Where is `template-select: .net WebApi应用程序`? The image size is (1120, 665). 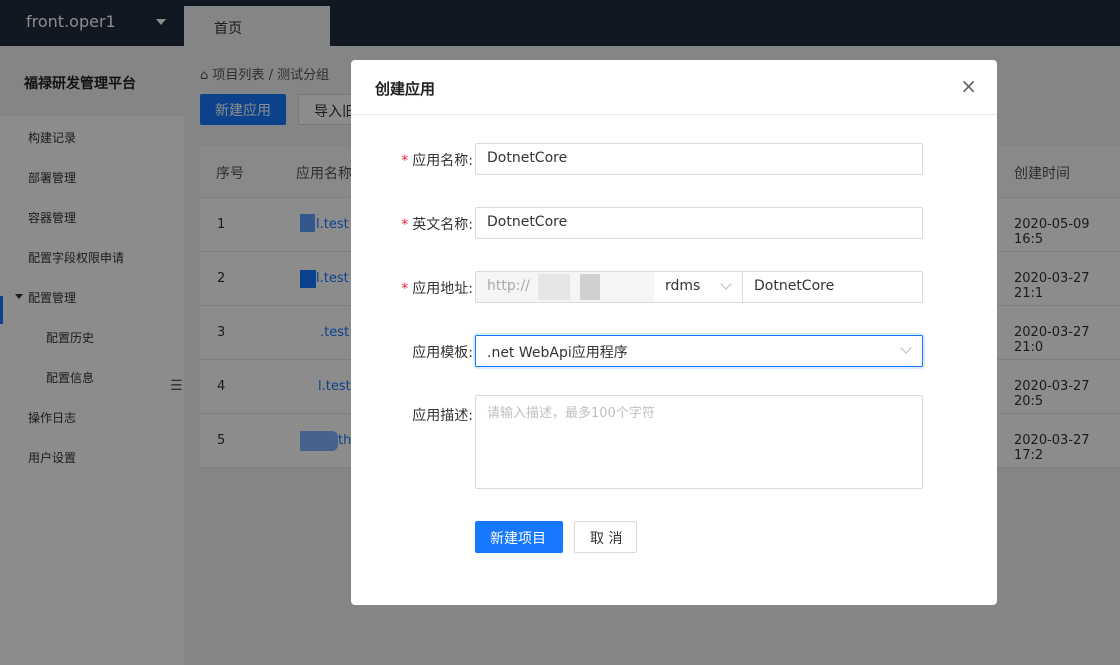 template-select: .net WebApi应用程序 is located at coordinates (699, 351).